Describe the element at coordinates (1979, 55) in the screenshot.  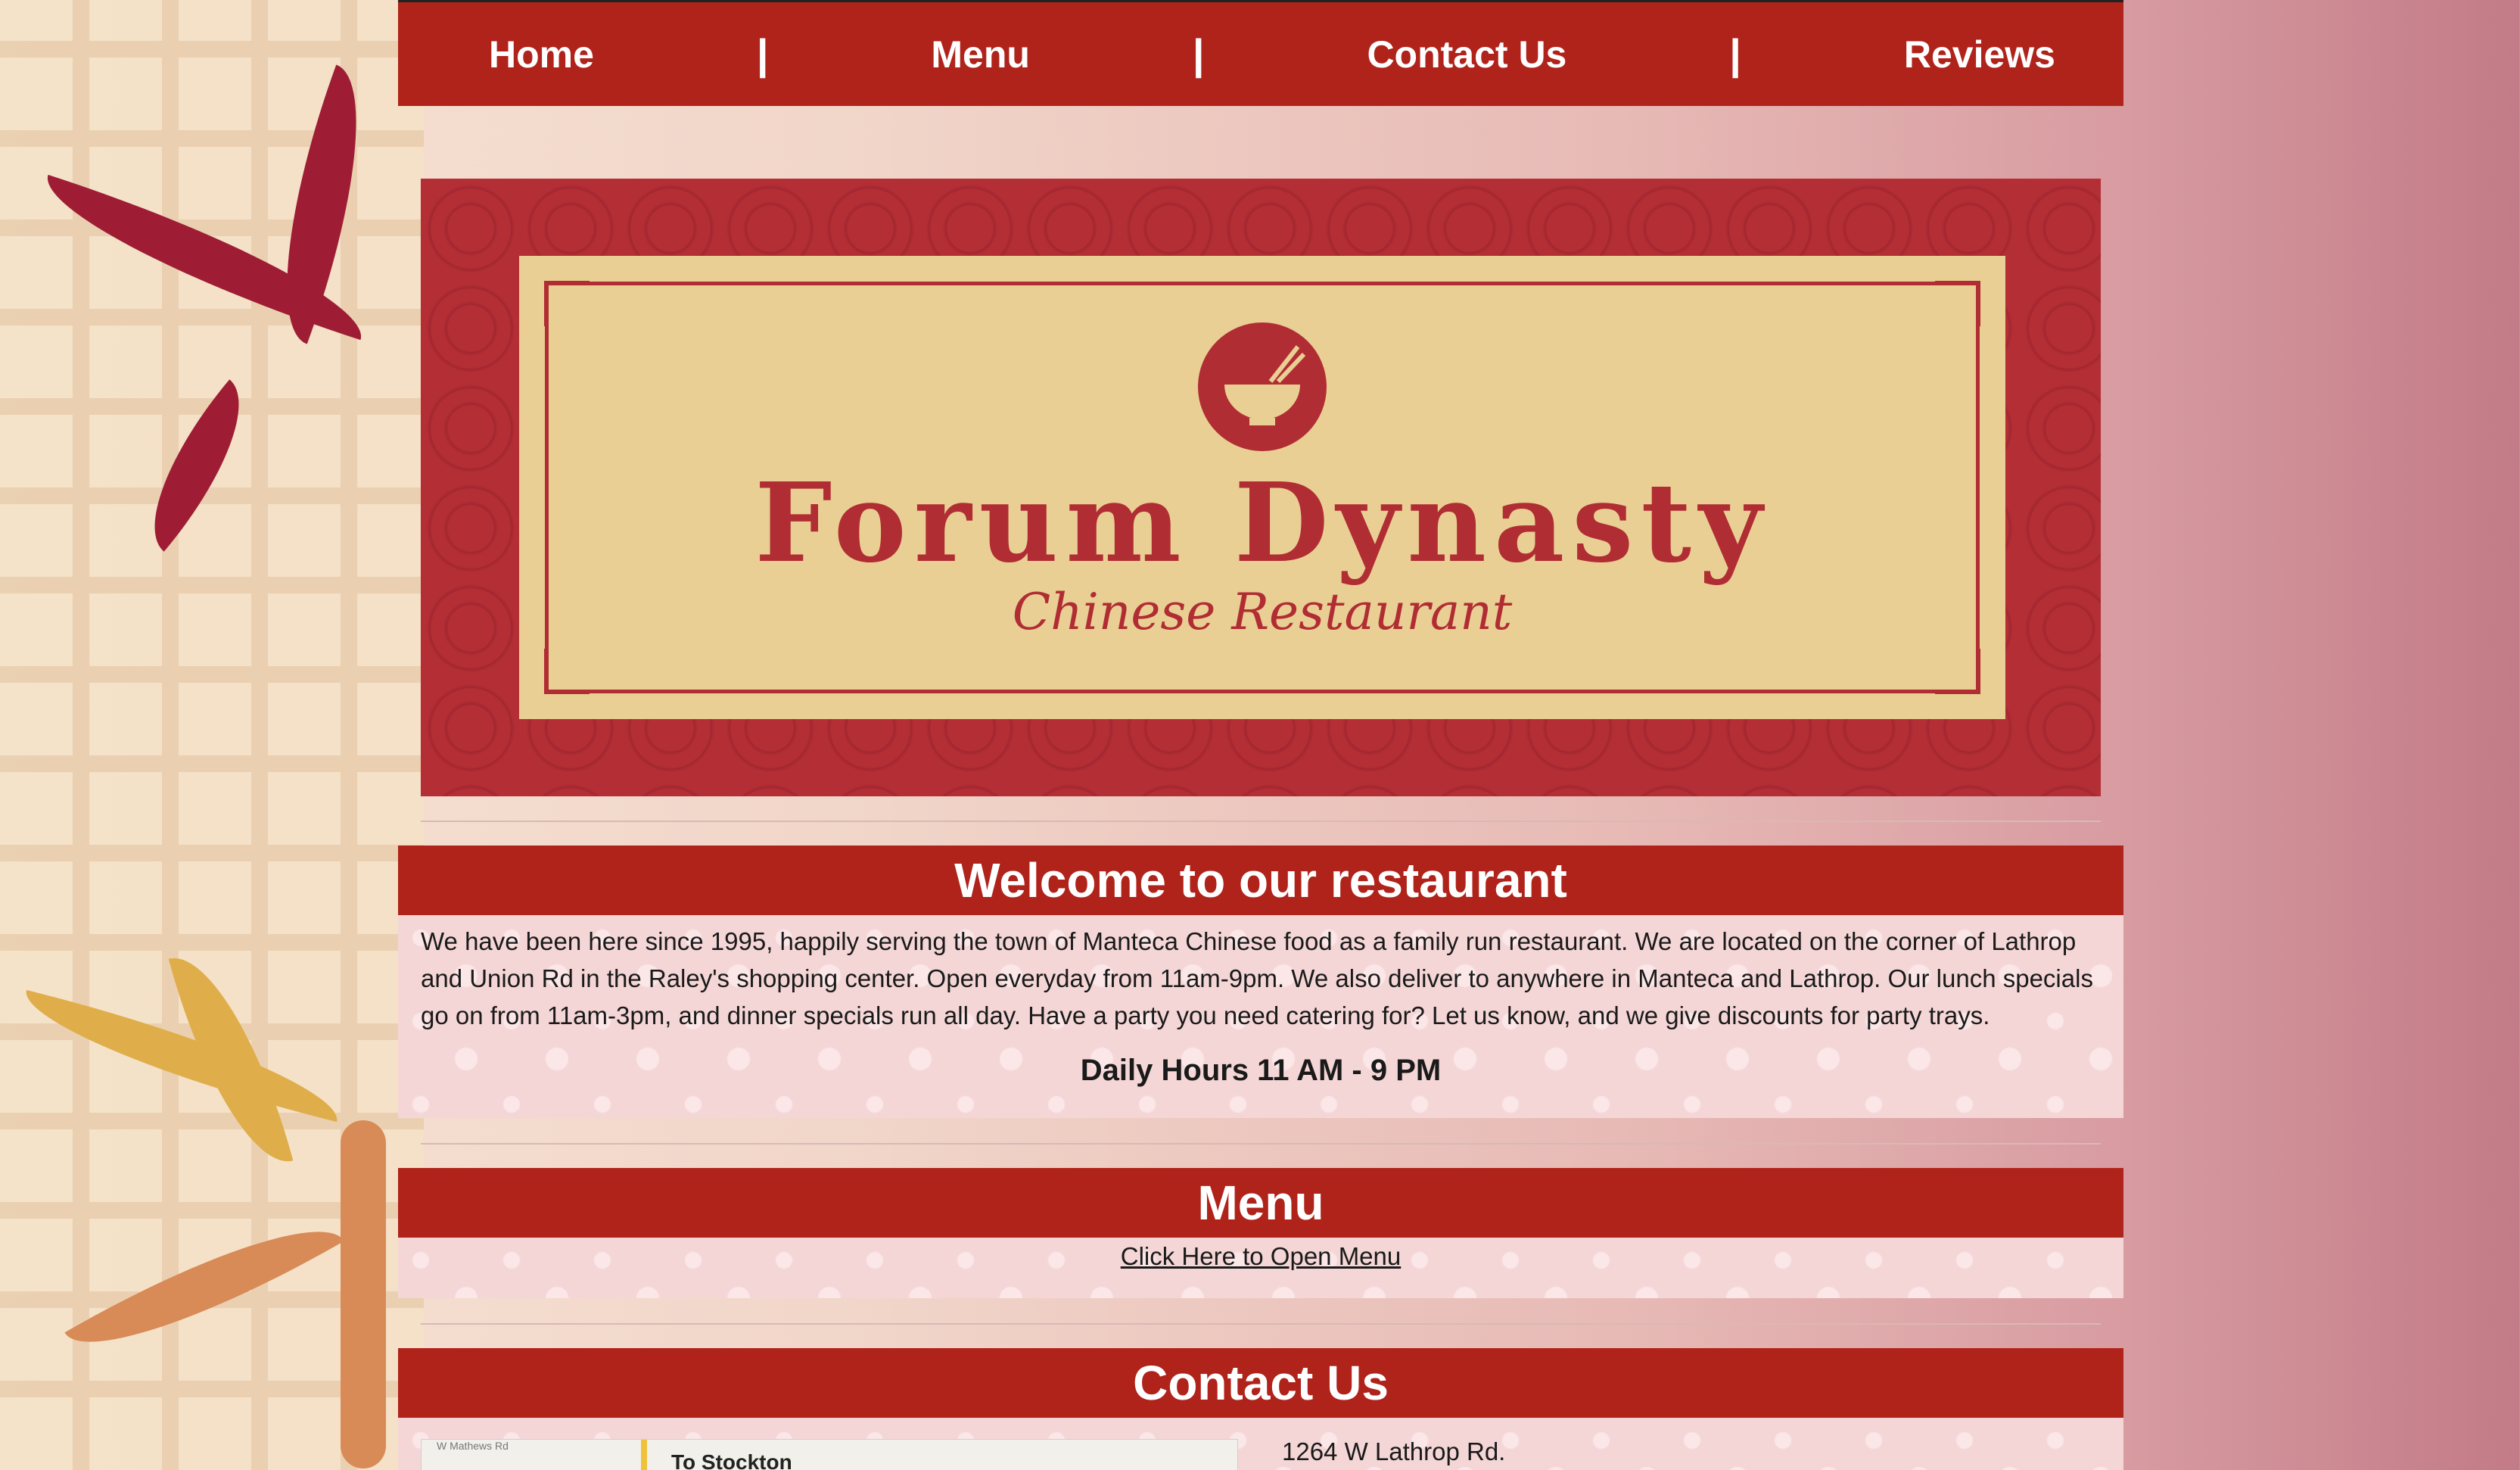
I see `nav-reviews-link: Reviews` at that location.